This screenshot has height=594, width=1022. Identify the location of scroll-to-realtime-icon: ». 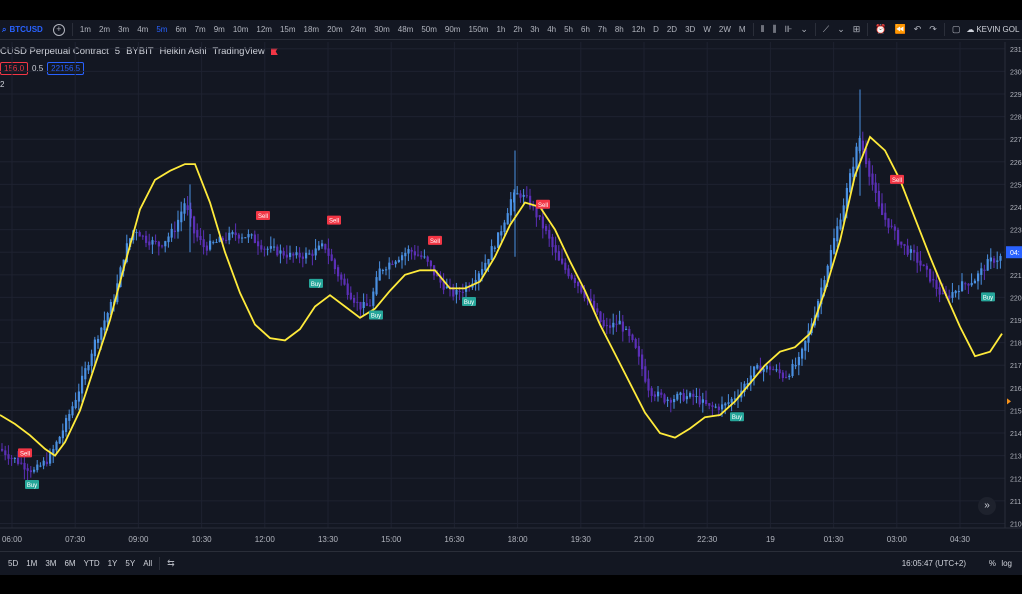
(987, 506).